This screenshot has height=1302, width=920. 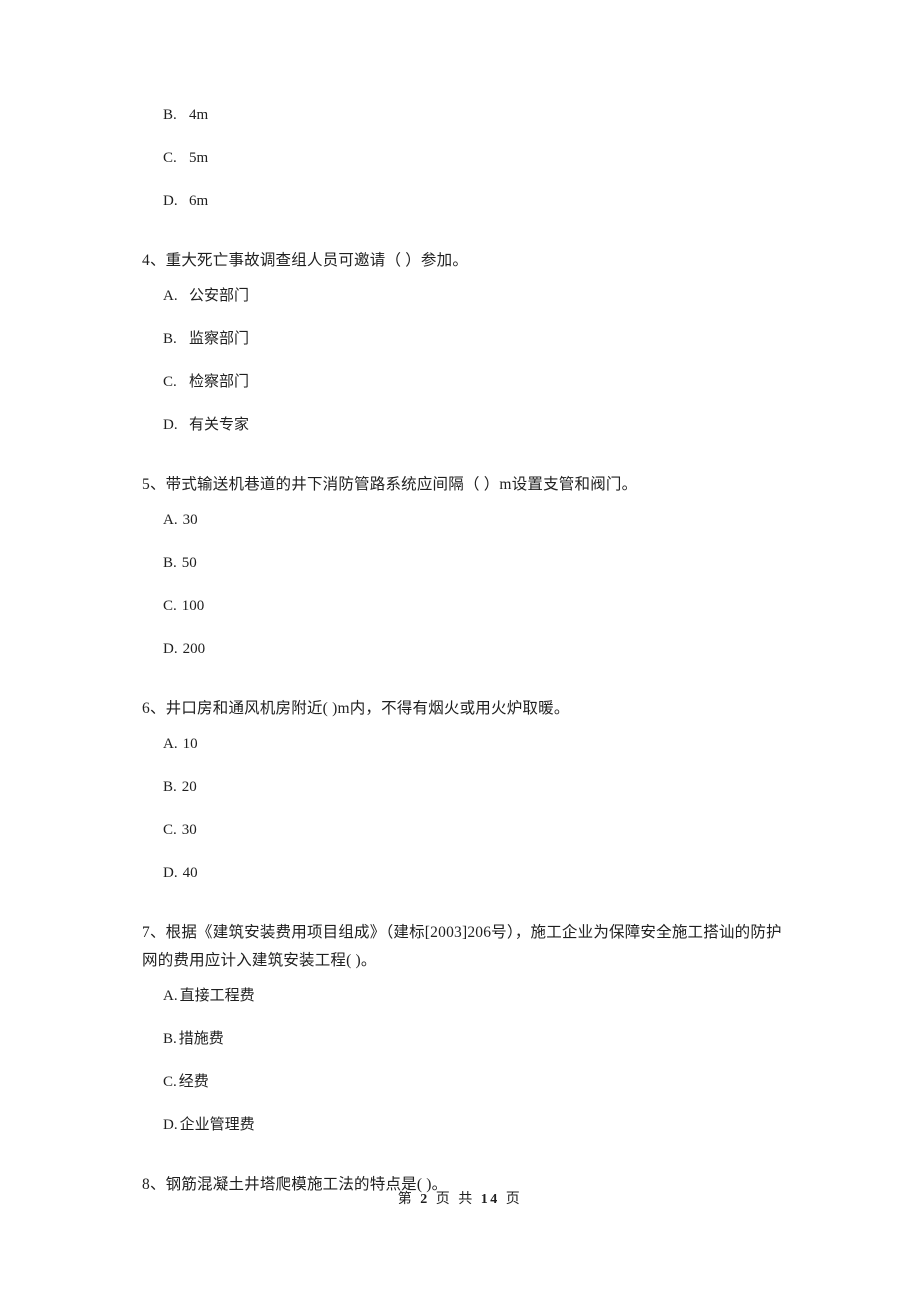 What do you see at coordinates (462, 1125) in the screenshot?
I see `option-item: D. 企业管理费` at bounding box center [462, 1125].